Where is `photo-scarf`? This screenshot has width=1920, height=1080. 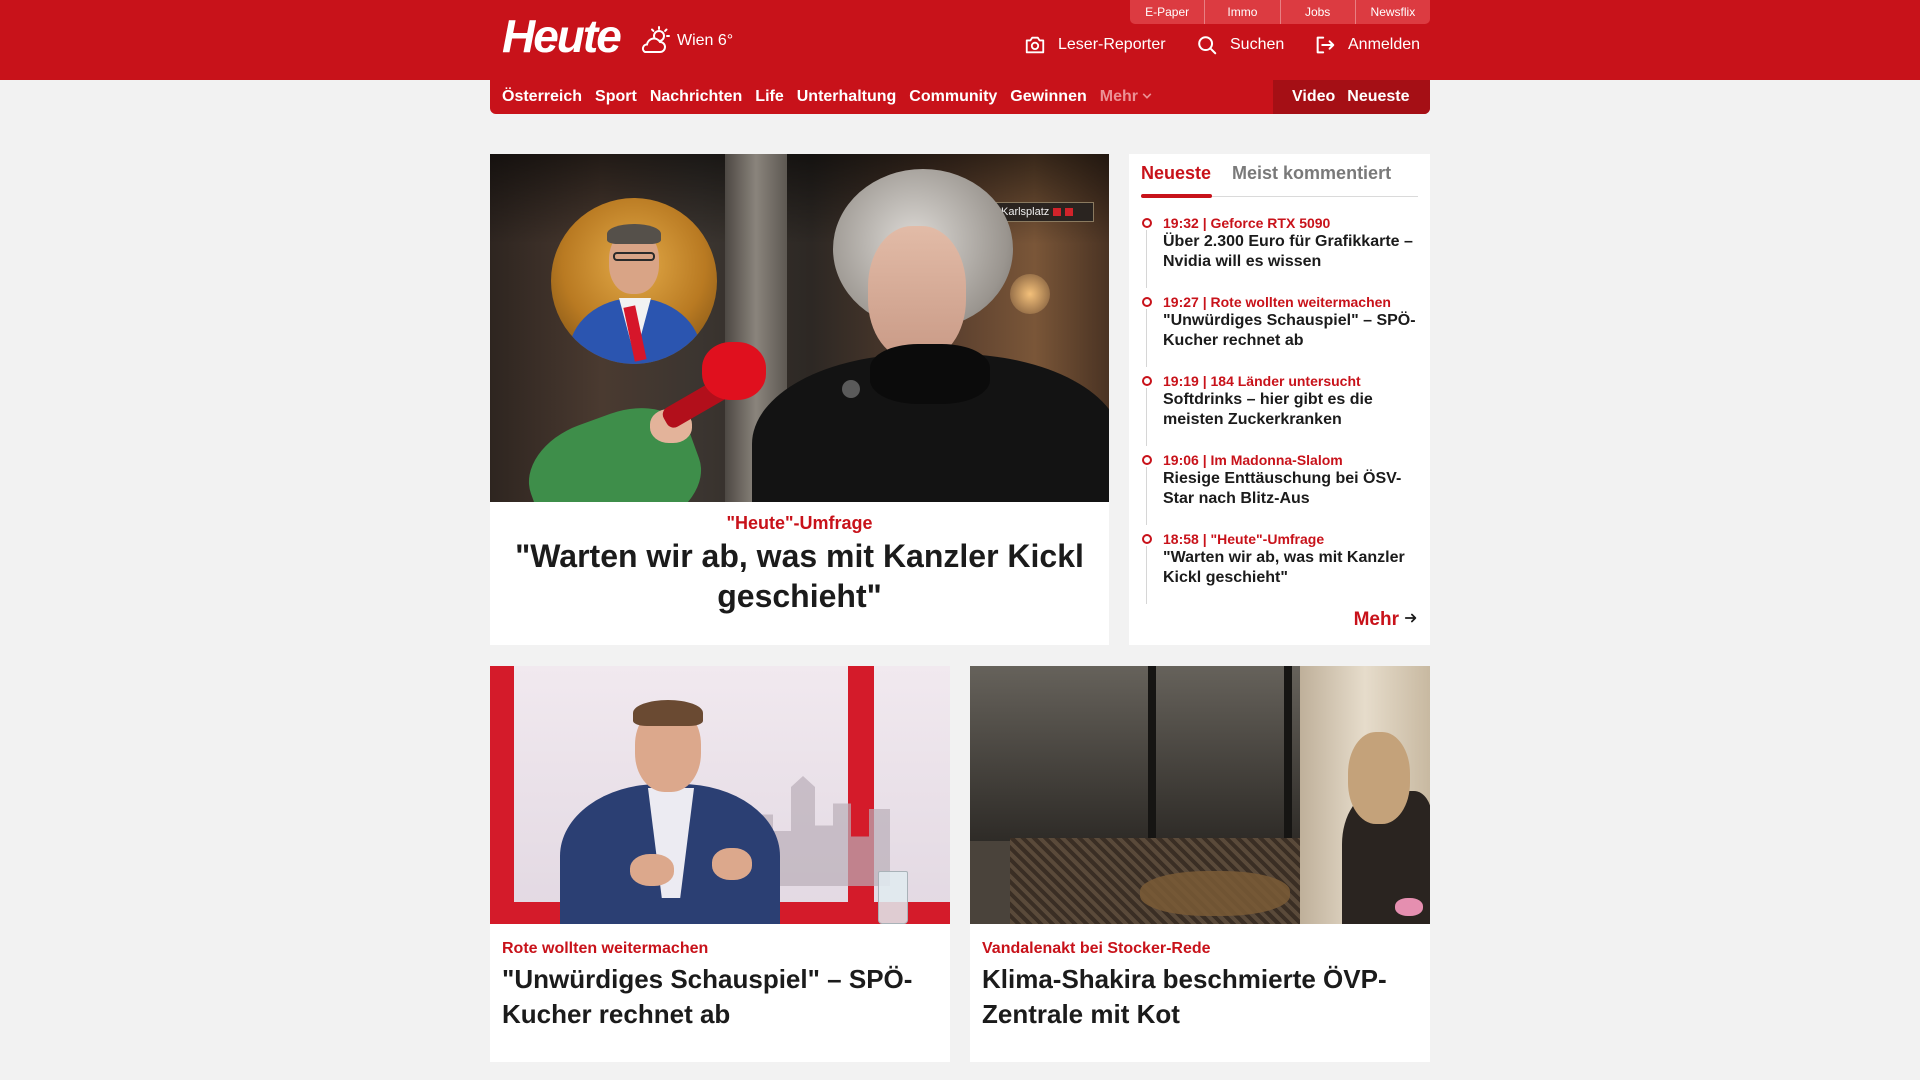
photo-scarf is located at coordinates (930, 374).